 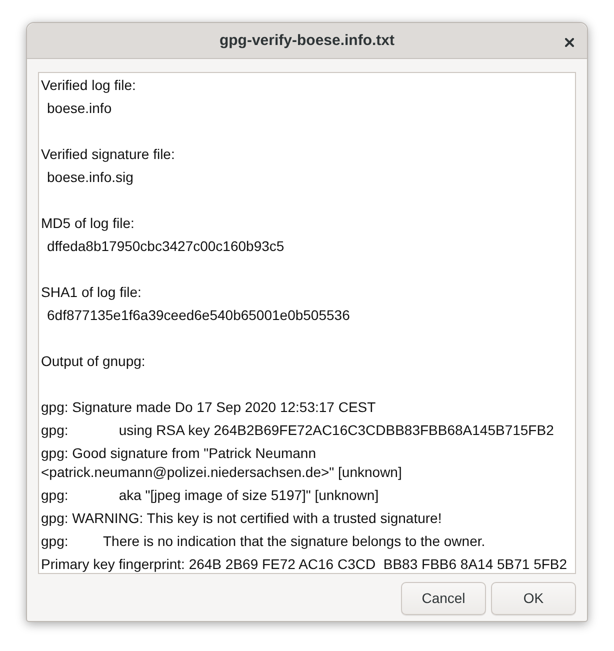 What do you see at coordinates (443, 598) in the screenshot?
I see `dialog-button: Cancel` at bounding box center [443, 598].